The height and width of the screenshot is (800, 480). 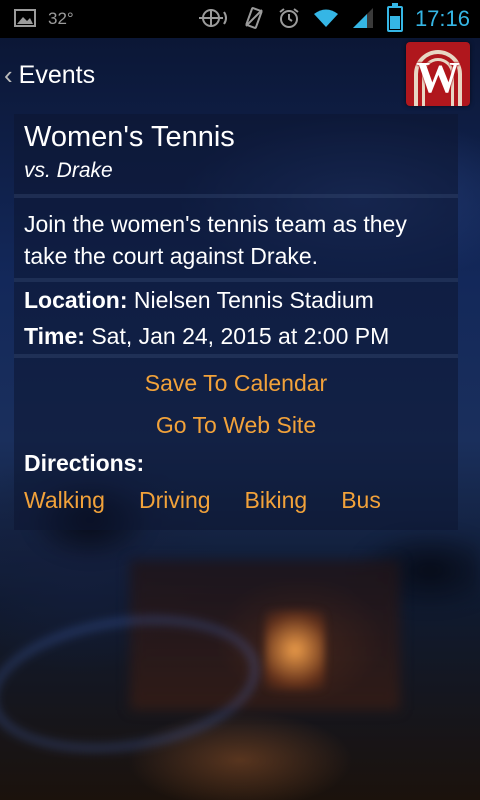 I want to click on action-bar: ‹ Events W, so click(x=240, y=75).